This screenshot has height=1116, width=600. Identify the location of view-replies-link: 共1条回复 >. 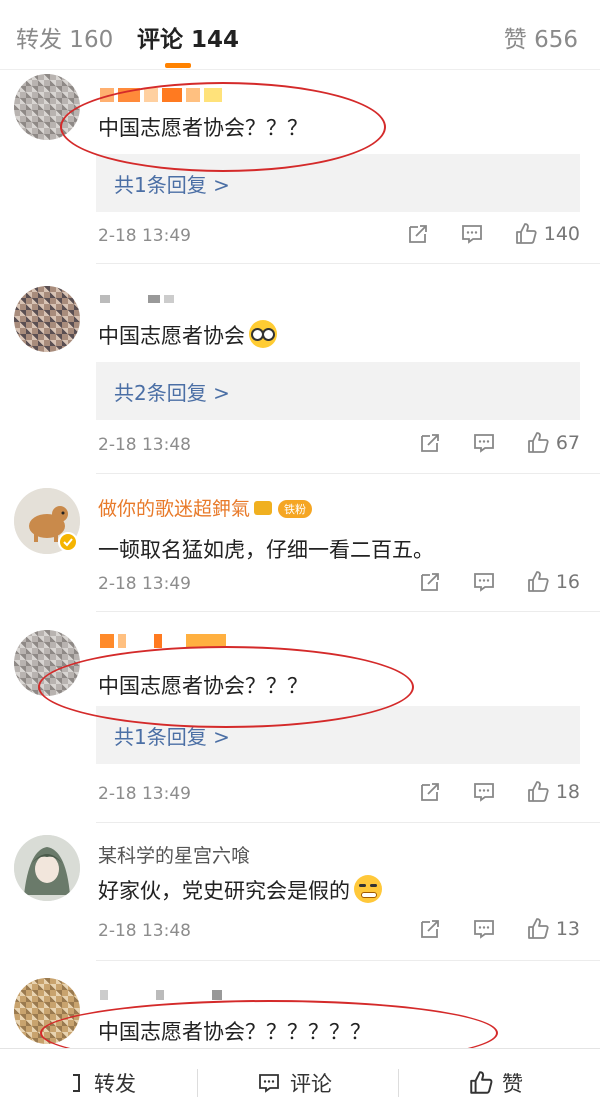
(172, 183).